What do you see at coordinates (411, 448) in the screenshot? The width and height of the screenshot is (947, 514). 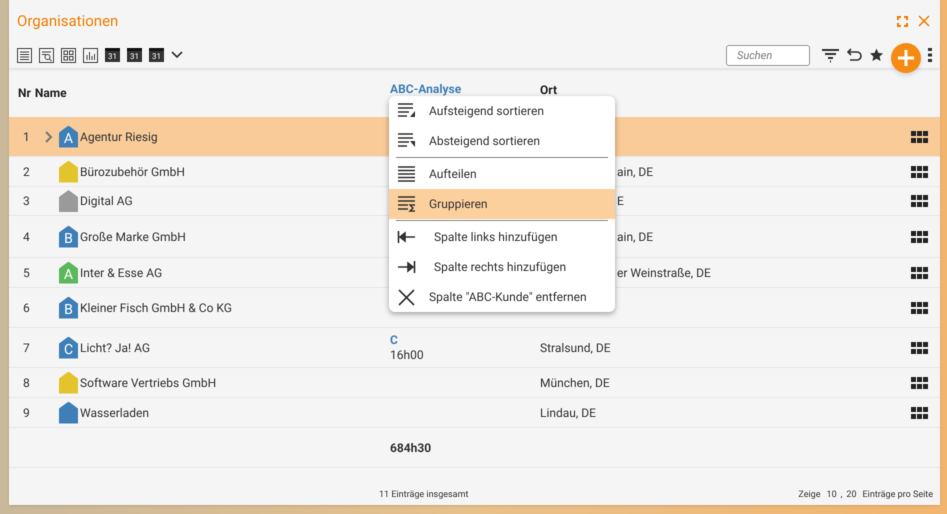 I see `total-value: 684h30` at bounding box center [411, 448].